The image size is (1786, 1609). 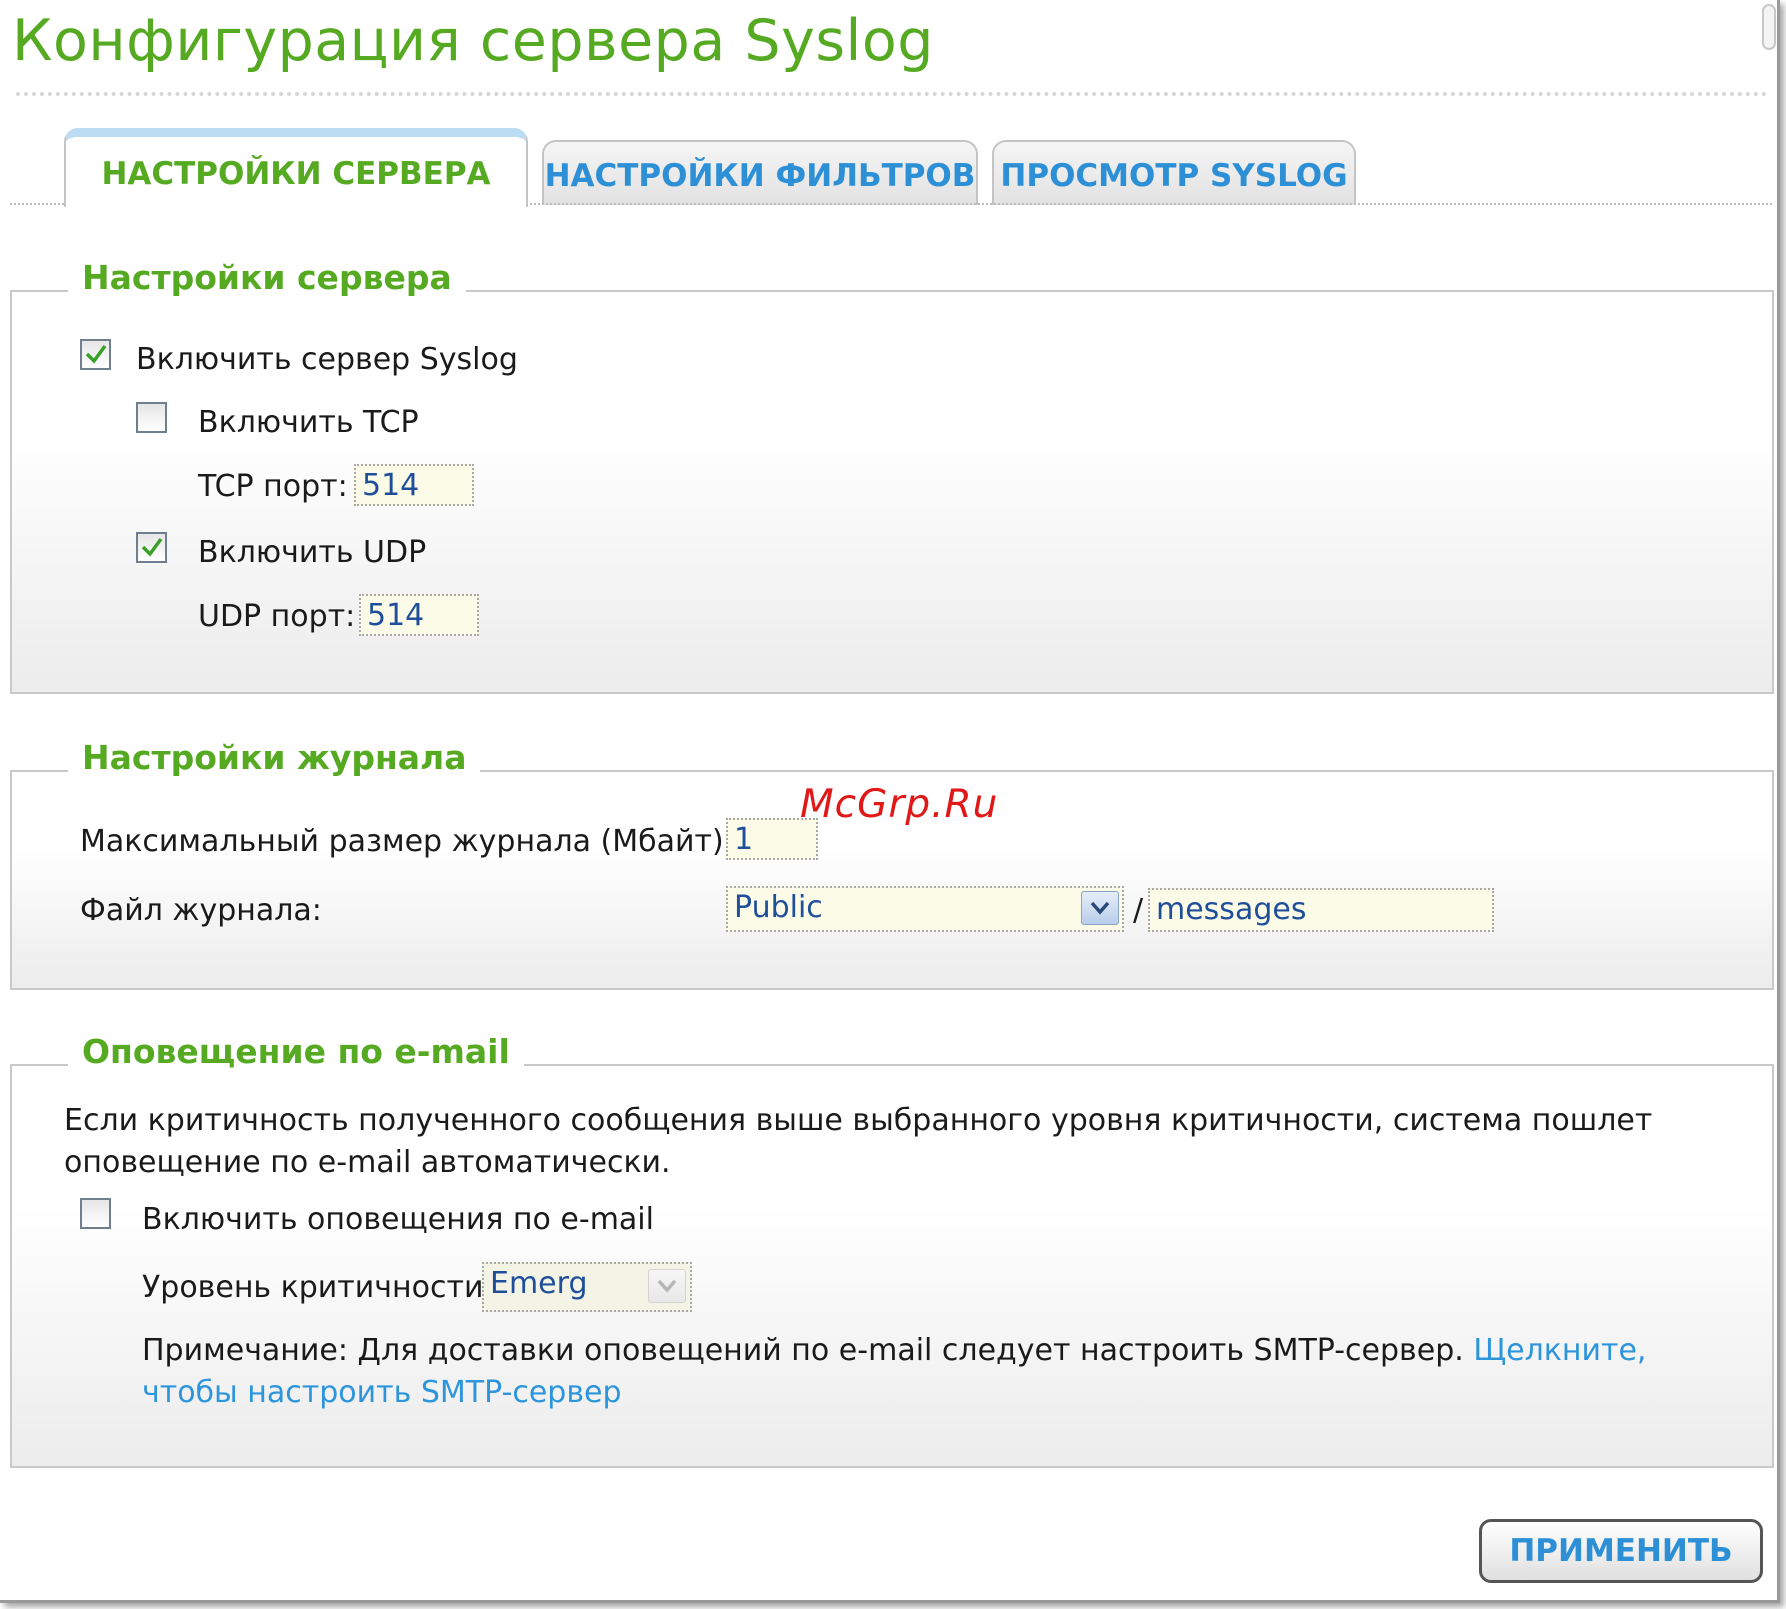 I want to click on enable-syslog-label: Включить сервер Syslog, so click(x=327, y=359).